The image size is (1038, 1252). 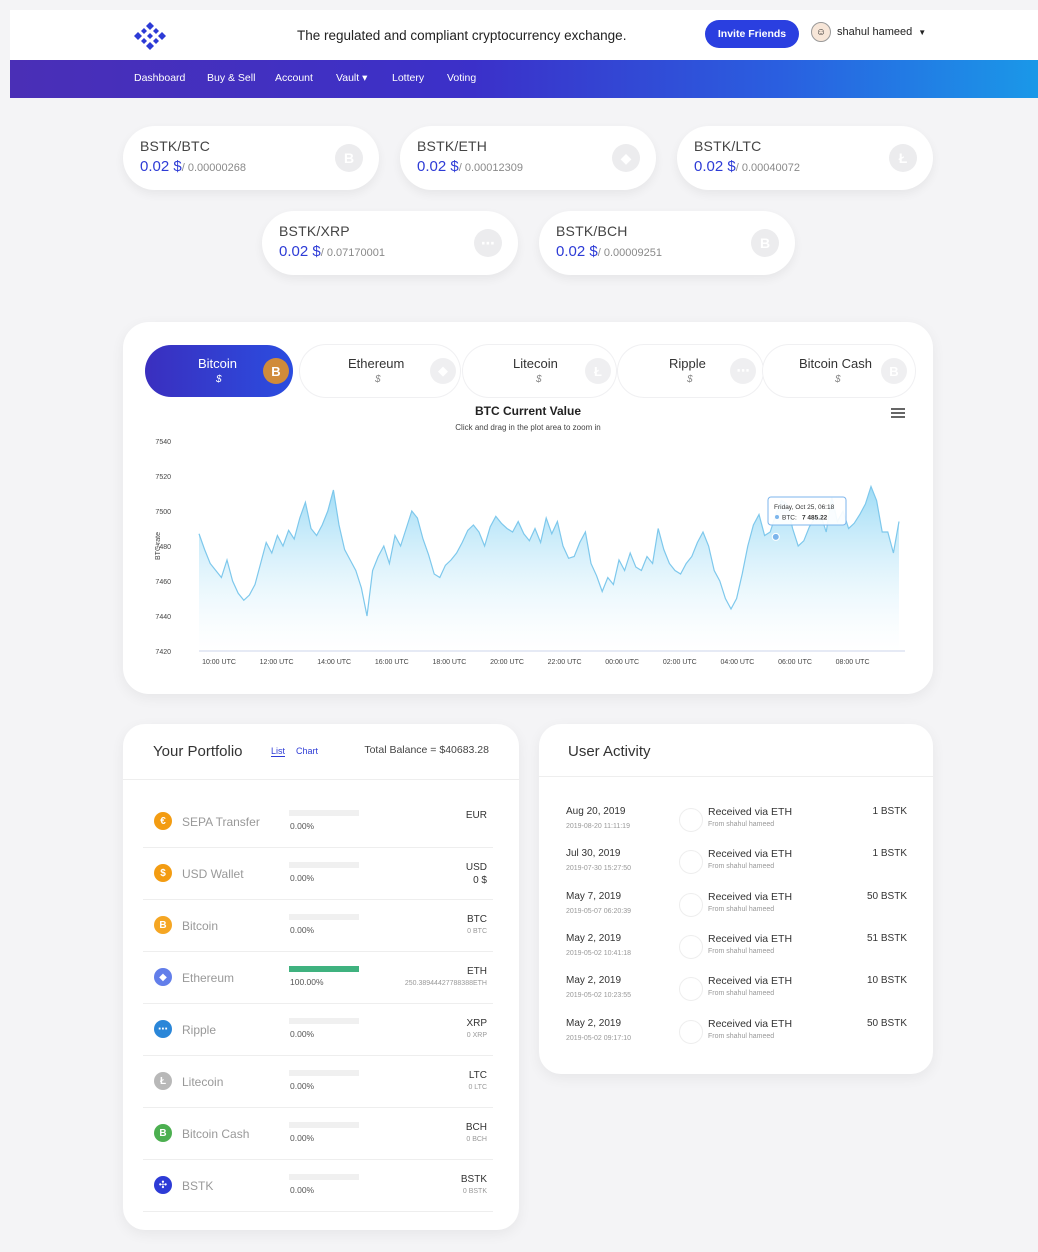 What do you see at coordinates (211, 822) in the screenshot?
I see `asset-cell: € SEPA Transfer` at bounding box center [211, 822].